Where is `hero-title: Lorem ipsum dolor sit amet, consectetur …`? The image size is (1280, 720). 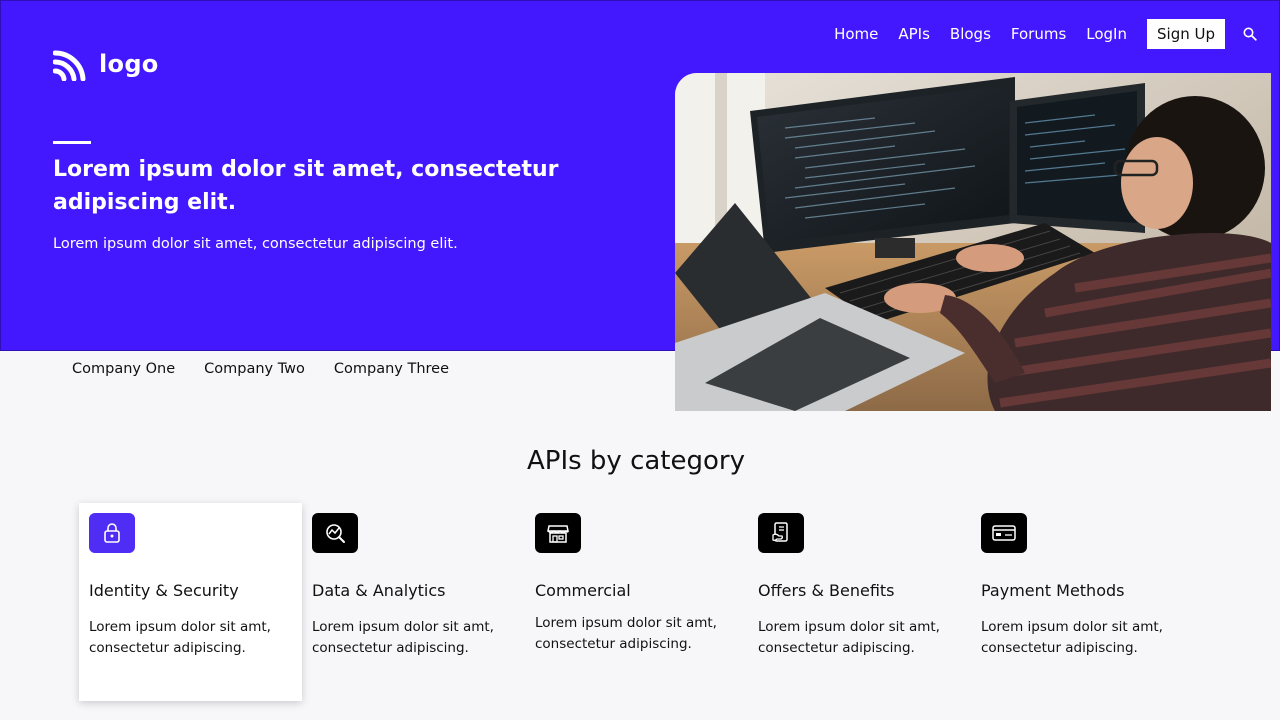
hero-title: Lorem ipsum dolor sit amet, consectetur … is located at coordinates (306, 186).